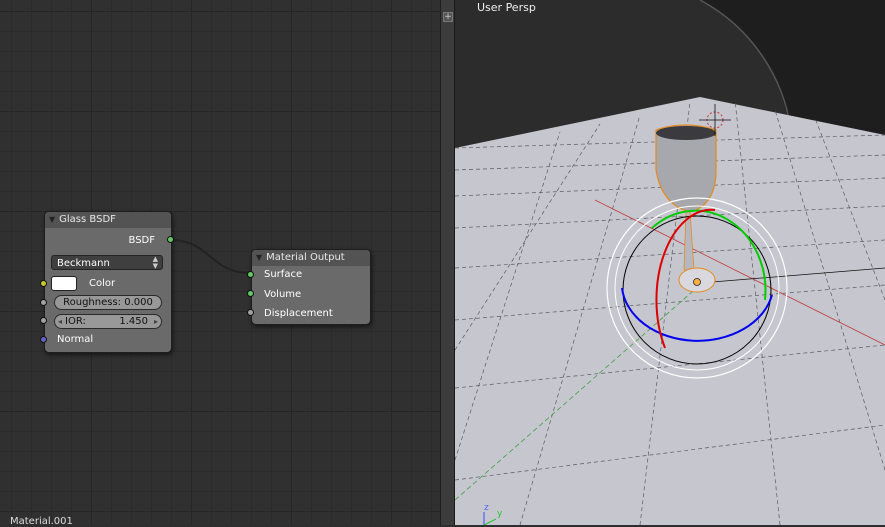 This screenshot has height=527, width=885. What do you see at coordinates (83, 263) in the screenshot?
I see `distribution-value: Beckmann` at bounding box center [83, 263].